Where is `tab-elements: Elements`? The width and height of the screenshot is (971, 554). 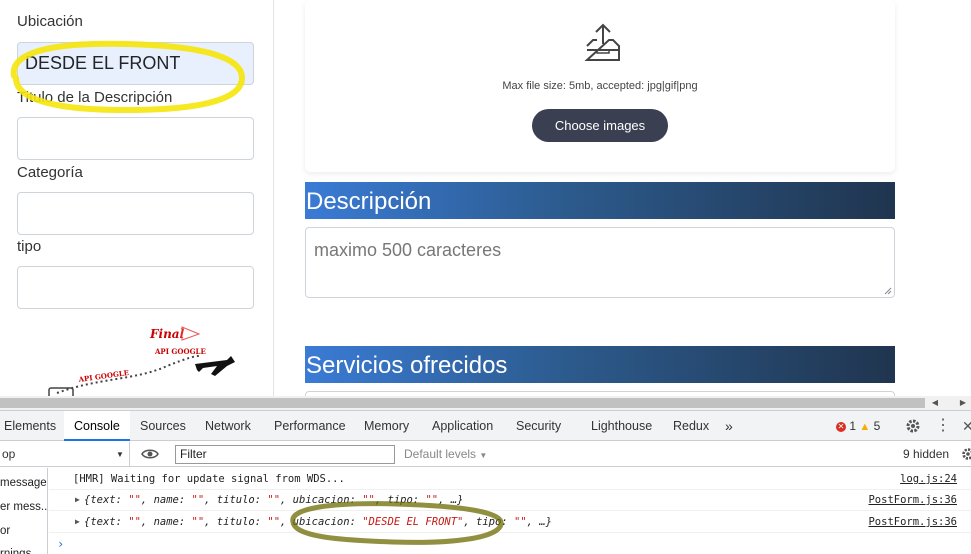 tab-elements: Elements is located at coordinates (30, 426).